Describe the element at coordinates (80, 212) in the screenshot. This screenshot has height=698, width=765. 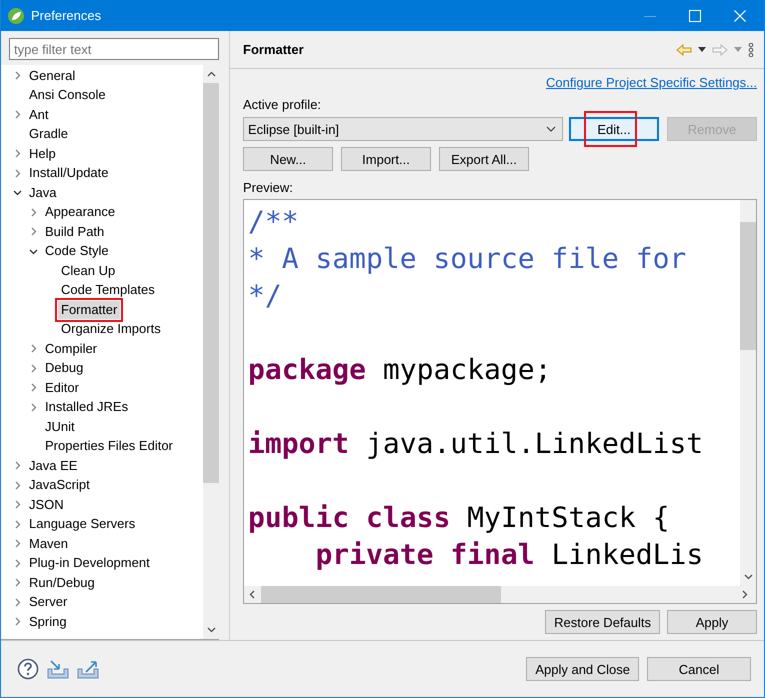
I see `tree-item: Appearance` at that location.